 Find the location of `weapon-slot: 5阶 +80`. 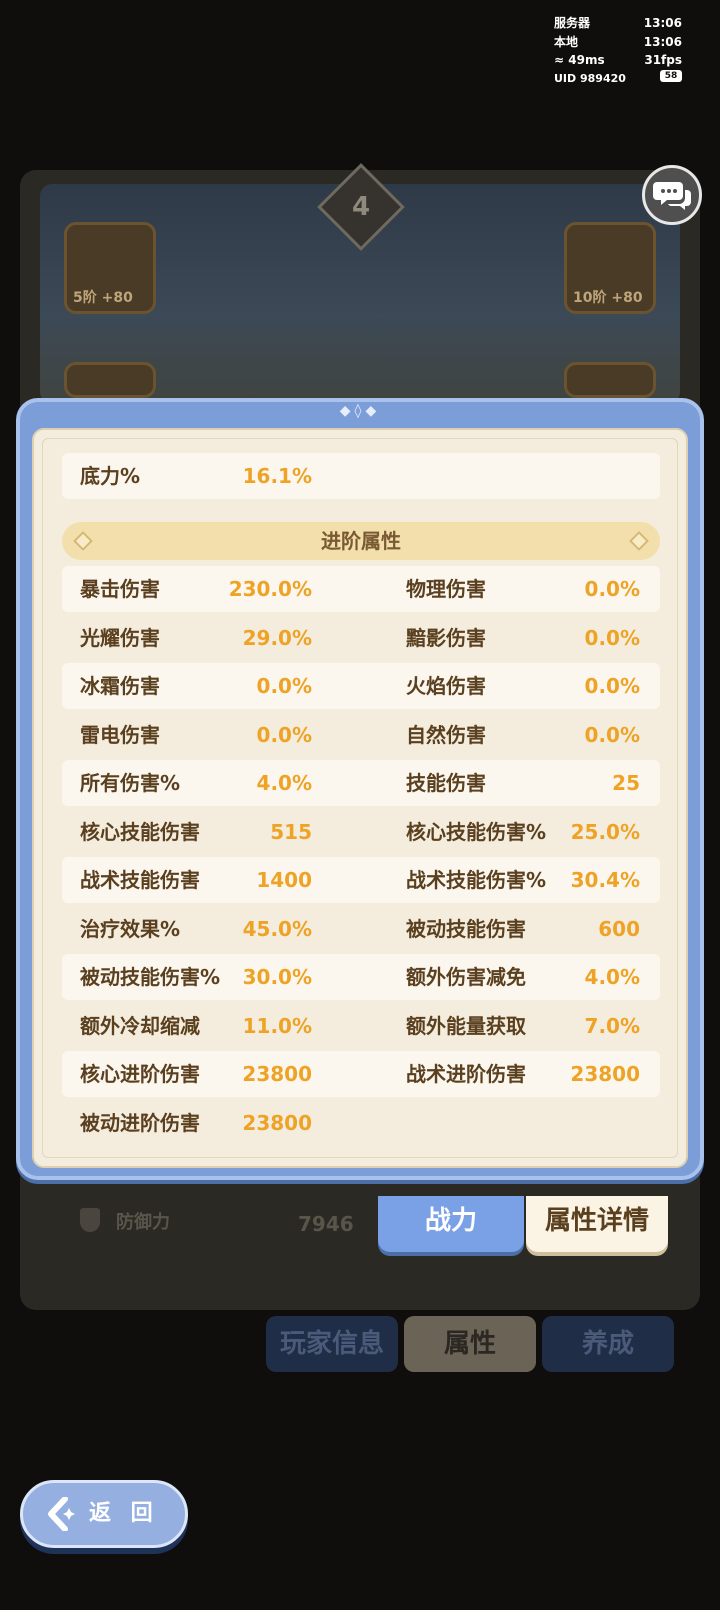

weapon-slot: 5阶 +80 is located at coordinates (110, 268).